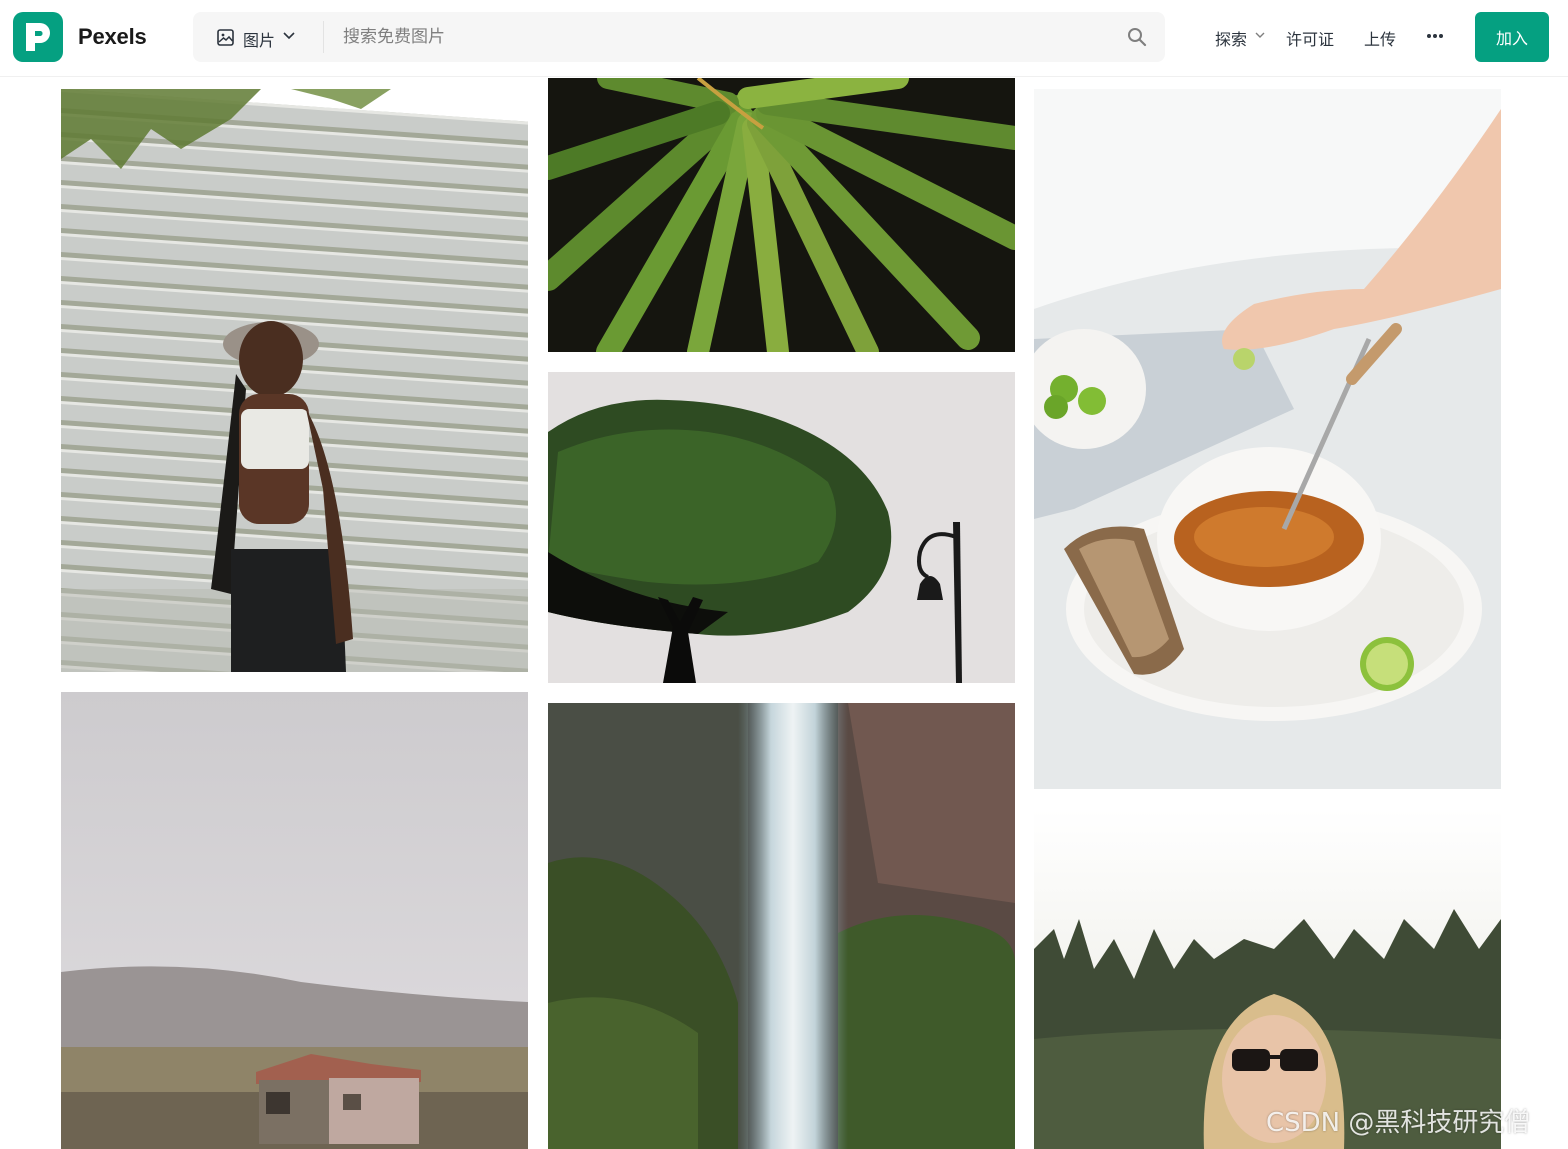 The width and height of the screenshot is (1568, 1149). What do you see at coordinates (259, 40) in the screenshot?
I see `media-type-label: 图片` at bounding box center [259, 40].